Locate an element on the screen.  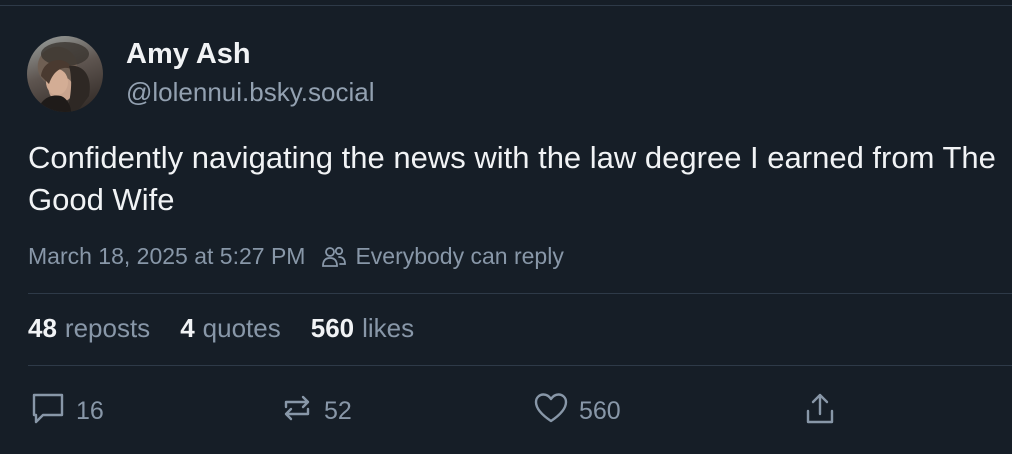
likes-count: 560 is located at coordinates (332, 328).